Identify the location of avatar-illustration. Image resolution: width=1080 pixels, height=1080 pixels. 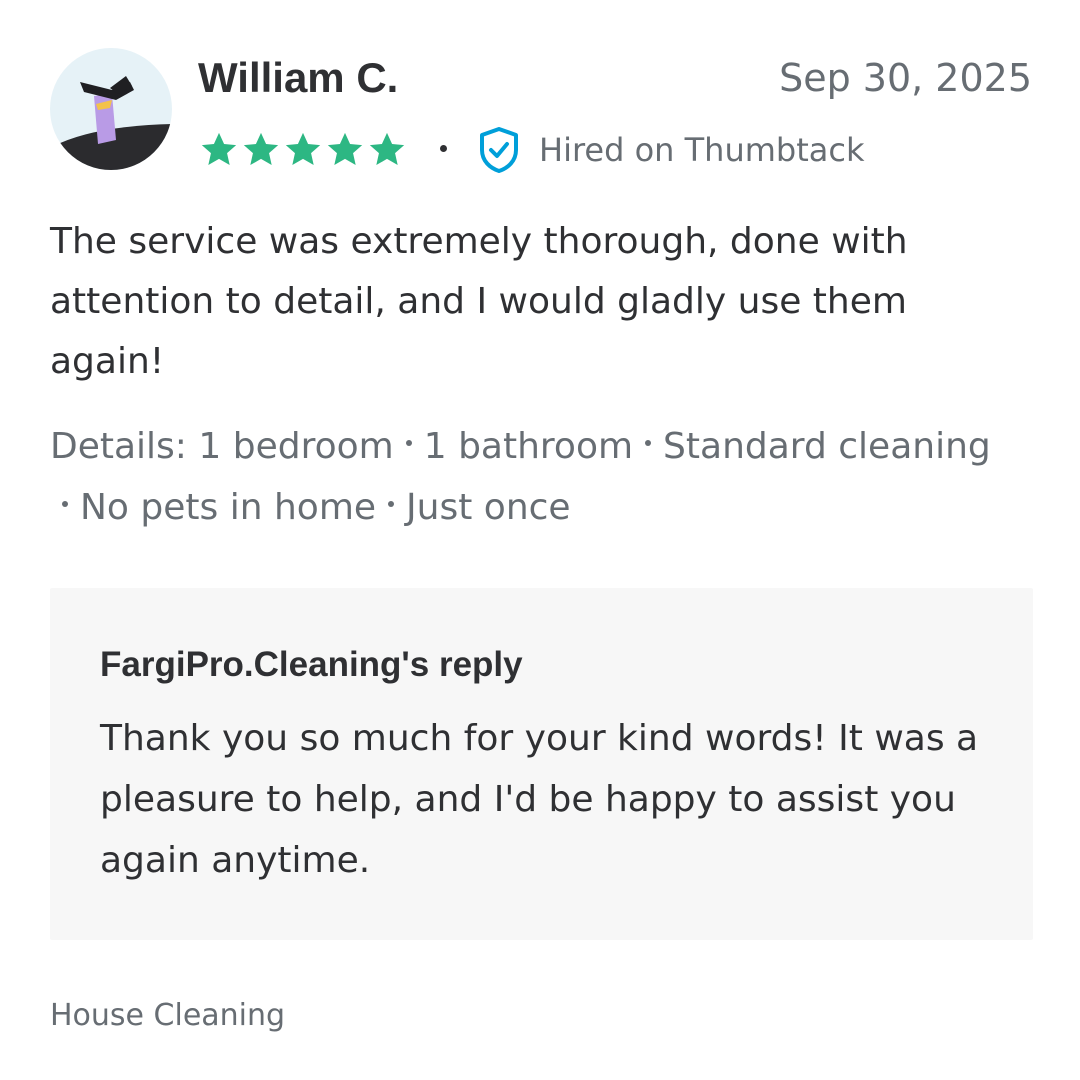
(111, 109).